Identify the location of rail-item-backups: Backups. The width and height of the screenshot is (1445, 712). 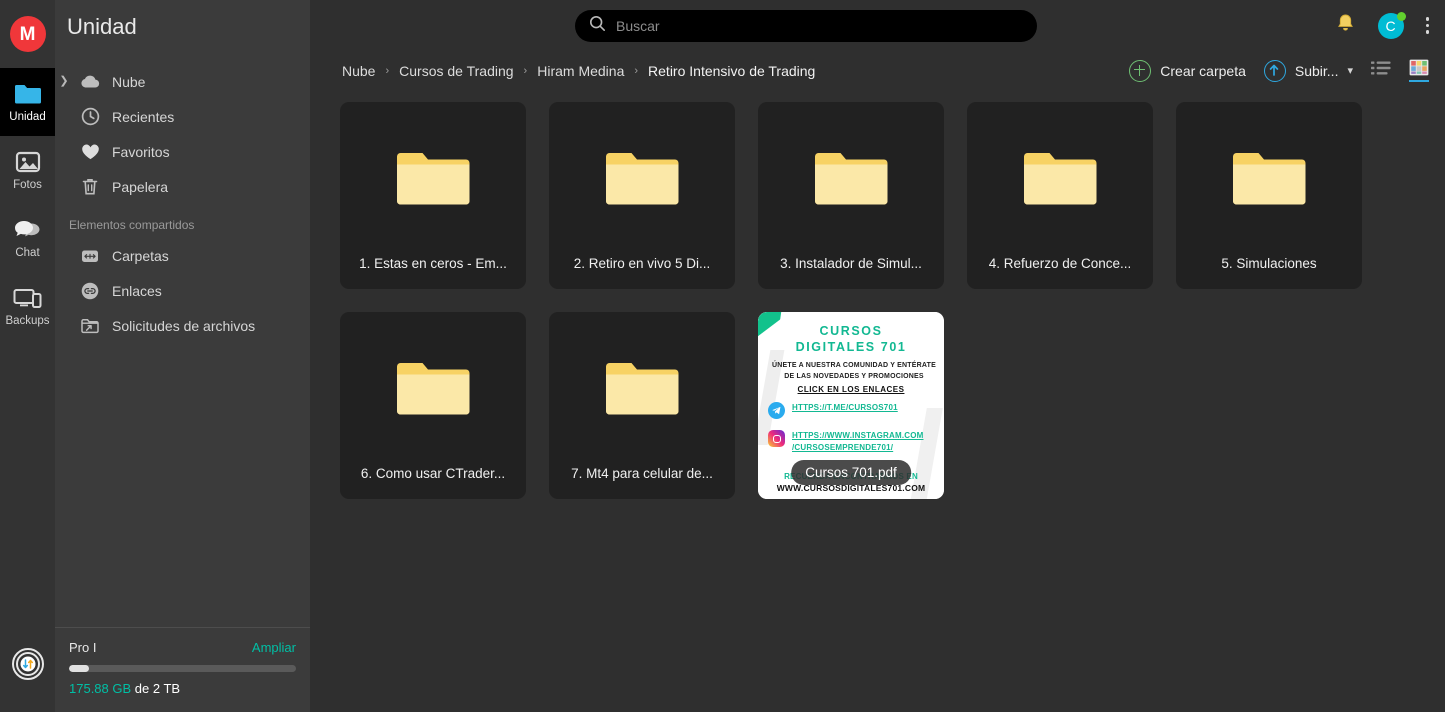
(27, 306).